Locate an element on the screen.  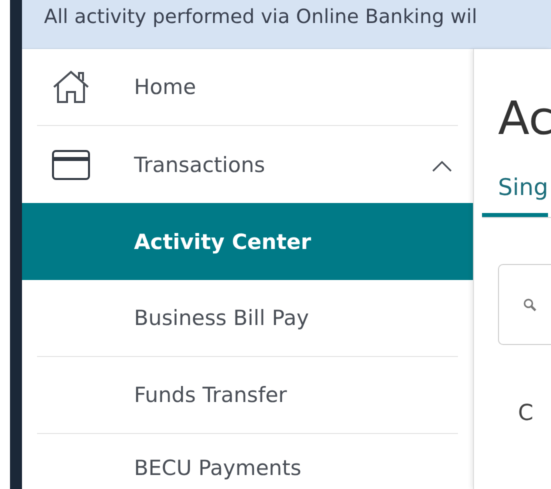
house-icon is located at coordinates (71, 87).